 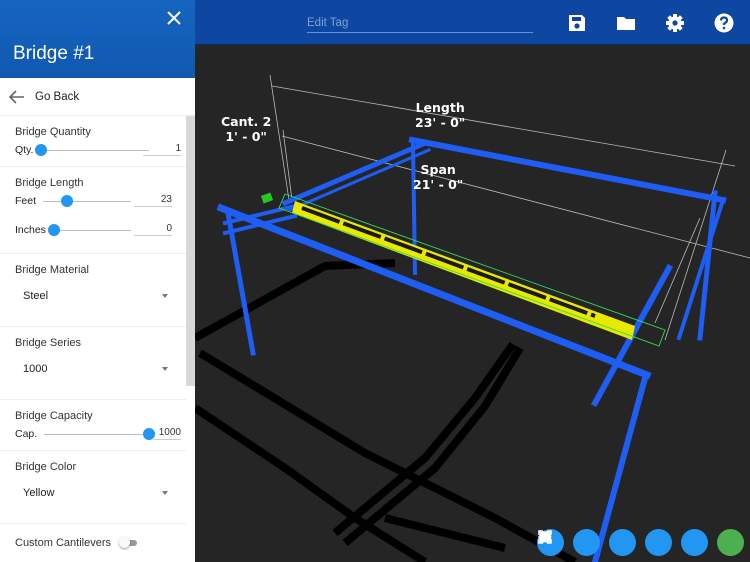 I want to click on settings-icon, so click(x=675, y=23).